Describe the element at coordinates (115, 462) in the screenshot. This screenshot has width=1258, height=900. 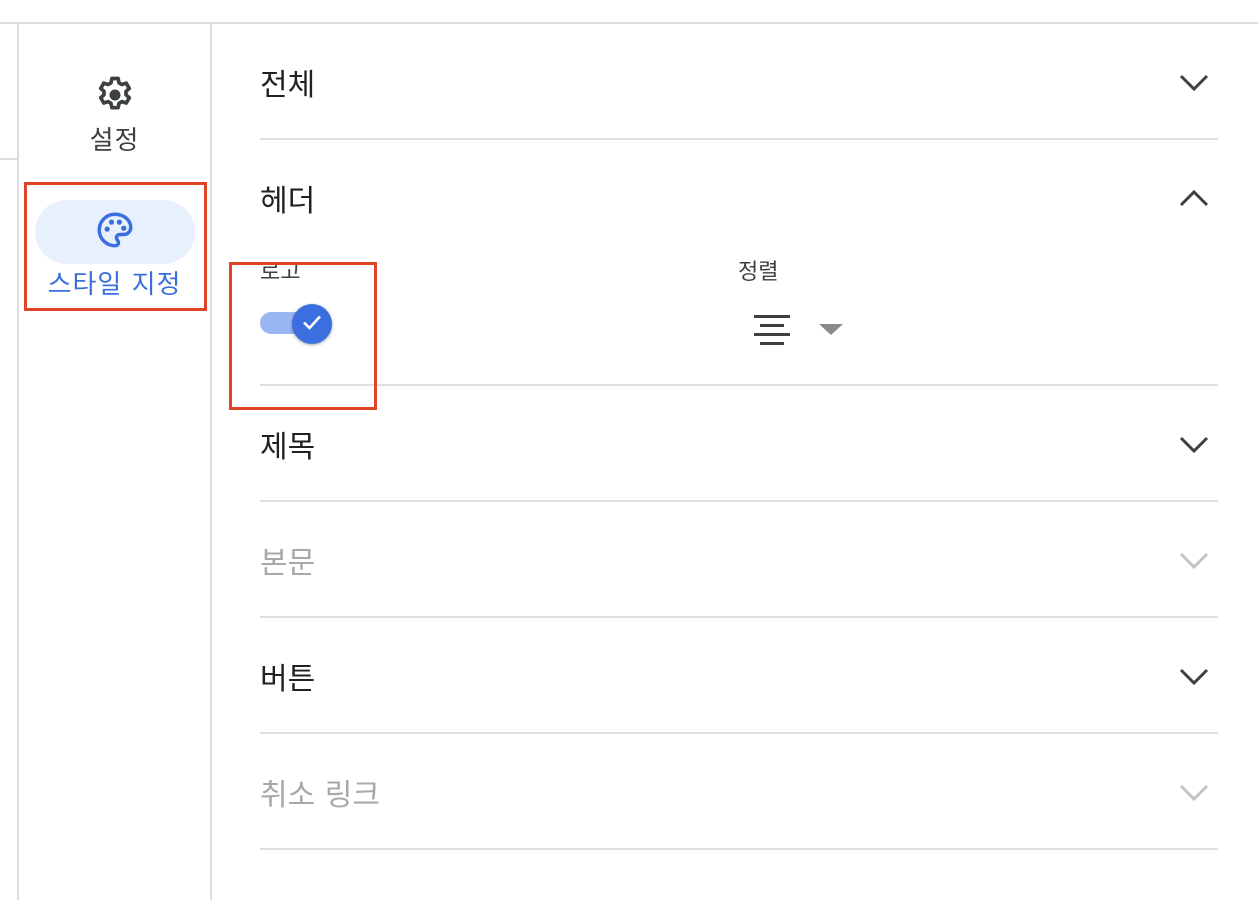
I see `side-rail: 설정 스타일 지정` at that location.